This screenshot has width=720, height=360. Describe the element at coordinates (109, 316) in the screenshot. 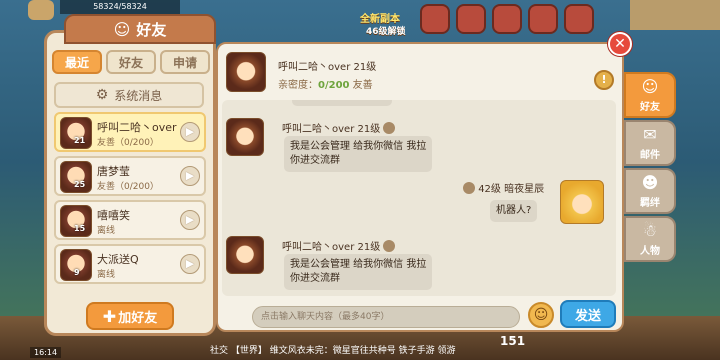

I see `plus-icon: ✚` at that location.